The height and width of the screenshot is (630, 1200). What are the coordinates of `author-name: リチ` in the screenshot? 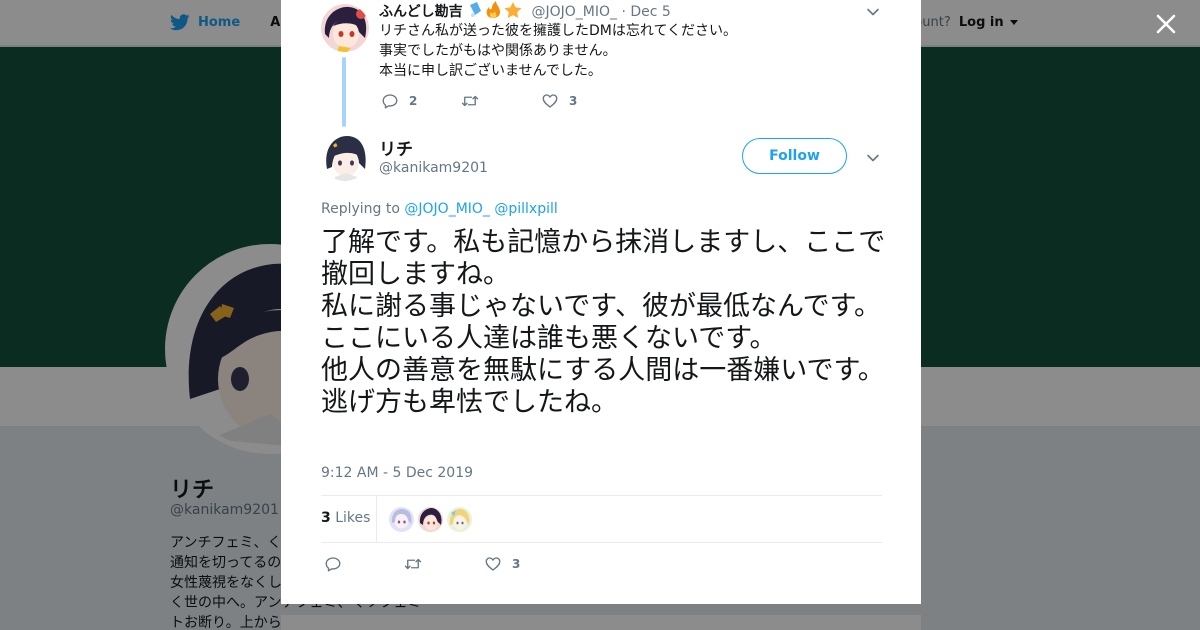 It's located at (396, 147).